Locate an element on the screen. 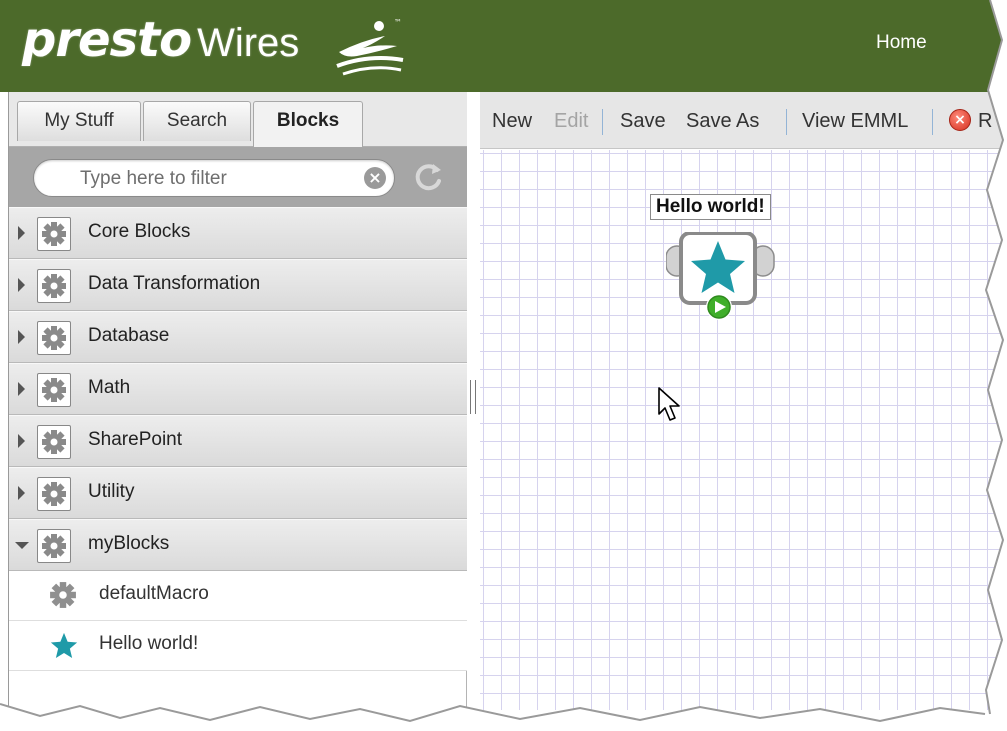 The width and height of the screenshot is (1007, 731). view-emml-button: View EMML is located at coordinates (855, 121).